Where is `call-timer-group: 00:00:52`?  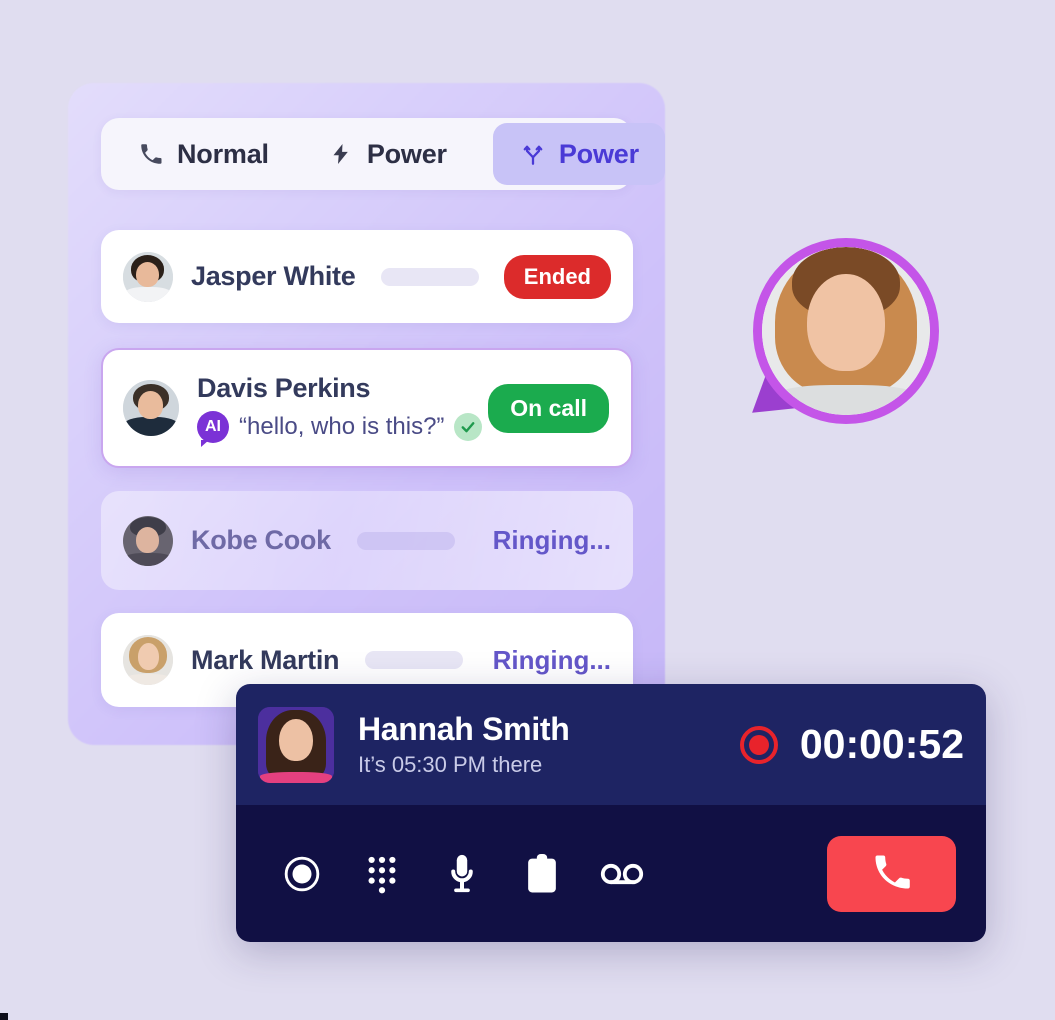 call-timer-group: 00:00:52 is located at coordinates (851, 744).